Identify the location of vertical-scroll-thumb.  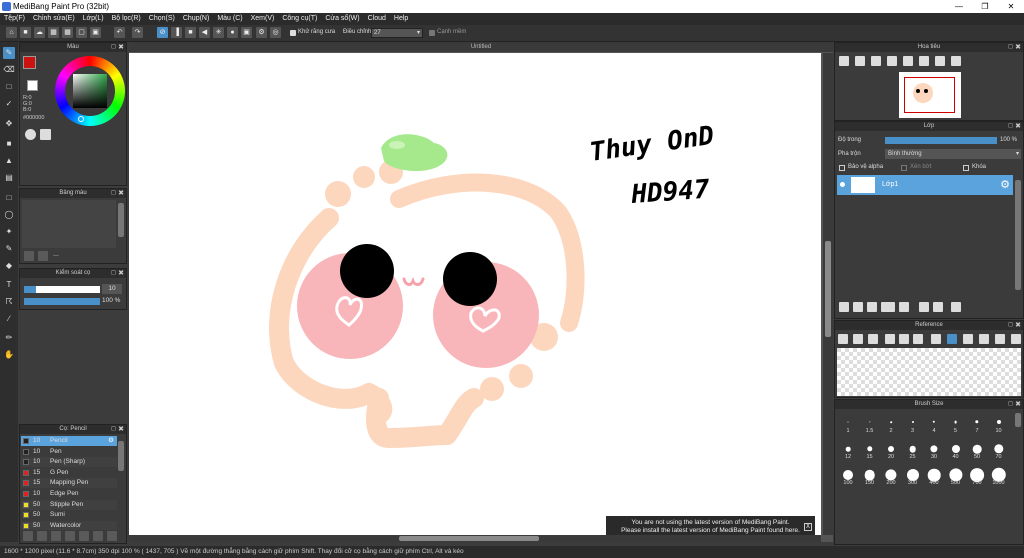
(828, 289).